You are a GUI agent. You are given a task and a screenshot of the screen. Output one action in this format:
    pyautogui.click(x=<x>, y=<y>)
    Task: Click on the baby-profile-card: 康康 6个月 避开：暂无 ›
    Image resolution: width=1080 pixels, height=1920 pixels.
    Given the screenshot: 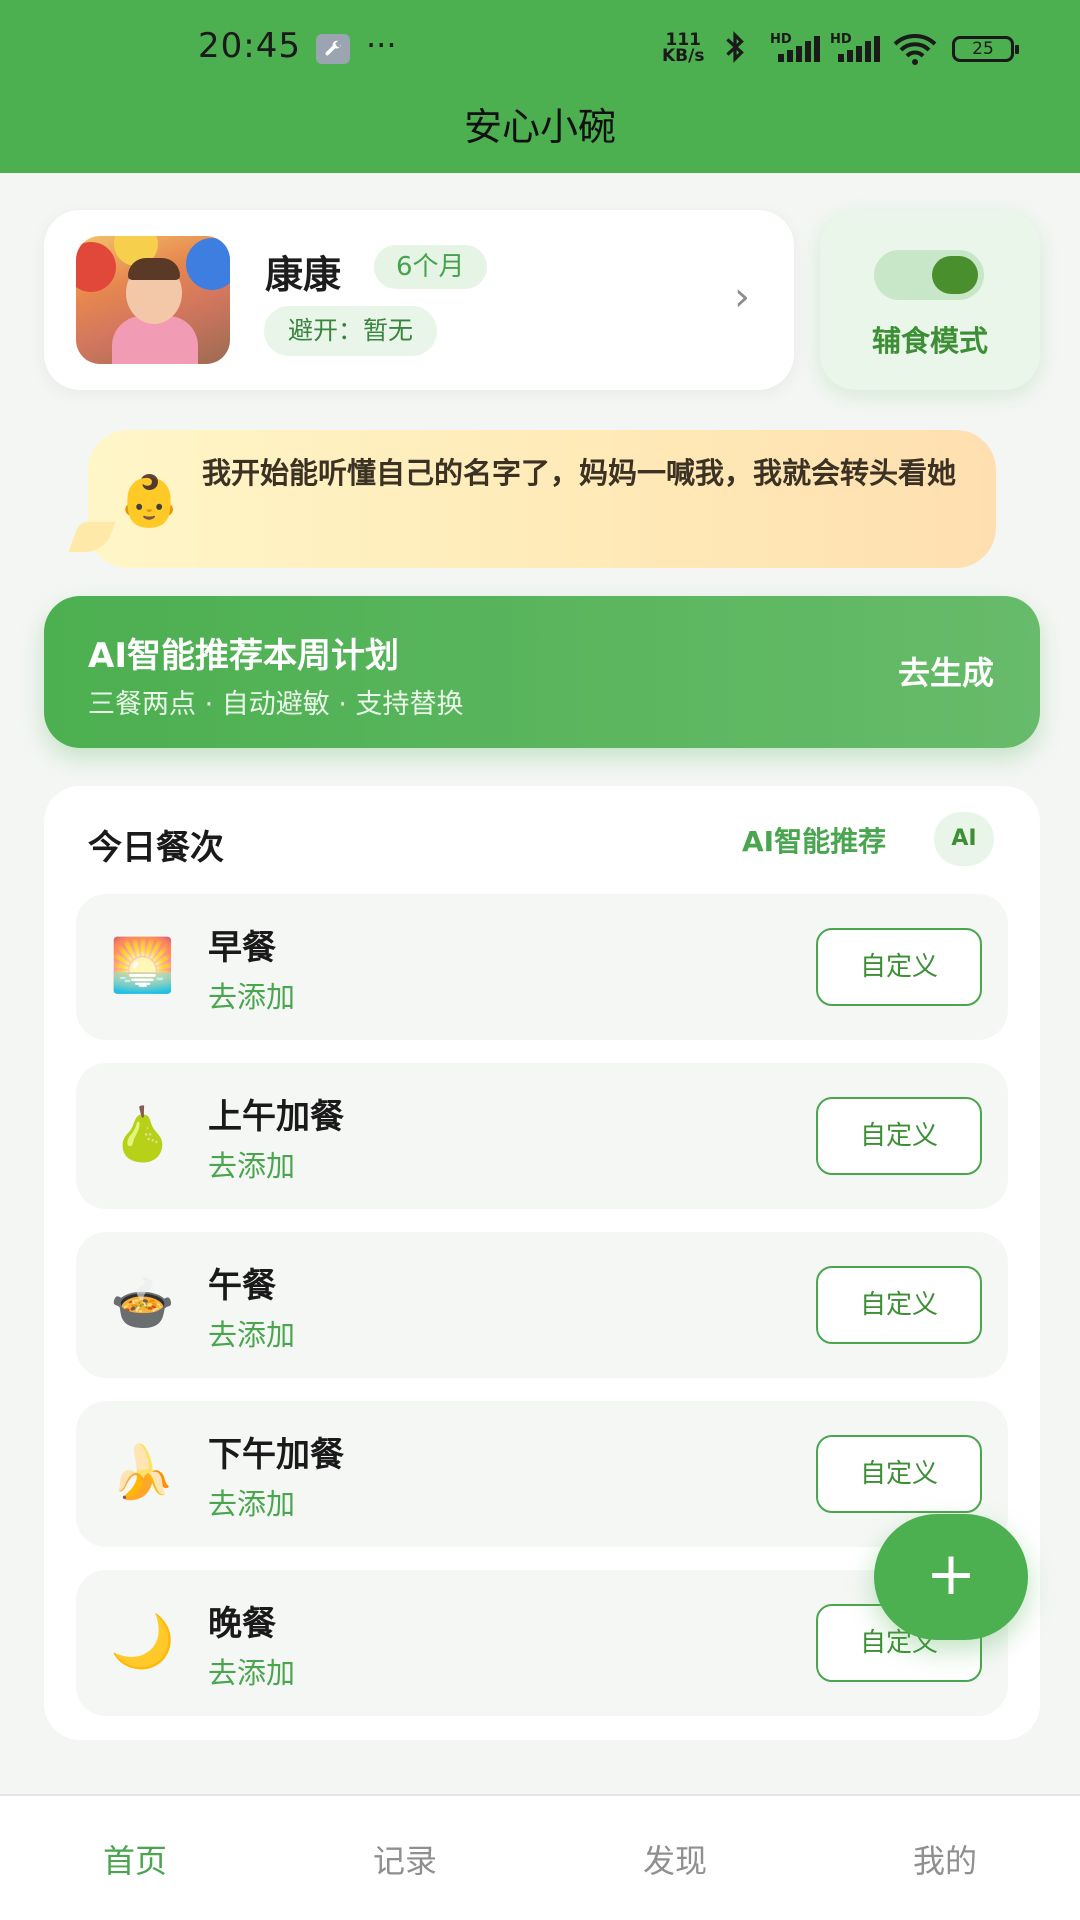 What is the action you would take?
    pyautogui.click(x=419, y=300)
    